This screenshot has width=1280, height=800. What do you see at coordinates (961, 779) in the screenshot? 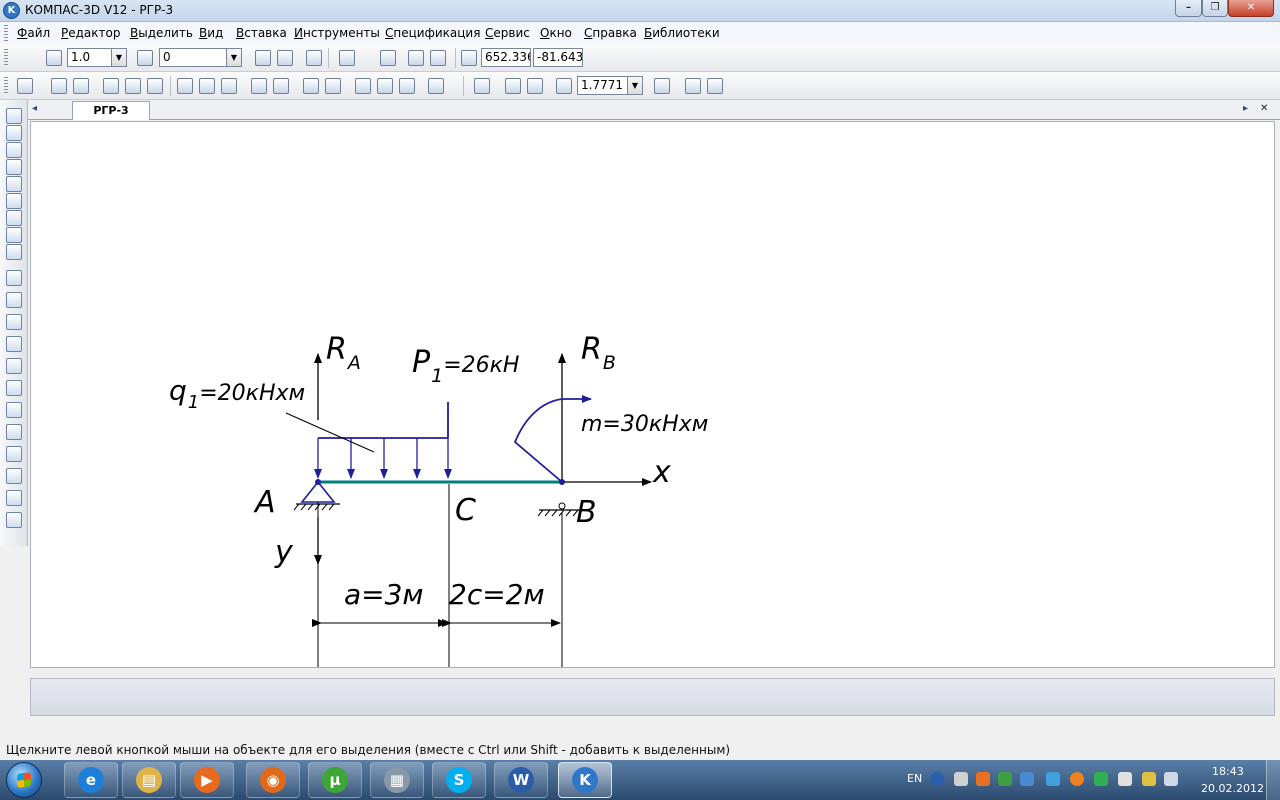
I see `keyboard-icon` at bounding box center [961, 779].